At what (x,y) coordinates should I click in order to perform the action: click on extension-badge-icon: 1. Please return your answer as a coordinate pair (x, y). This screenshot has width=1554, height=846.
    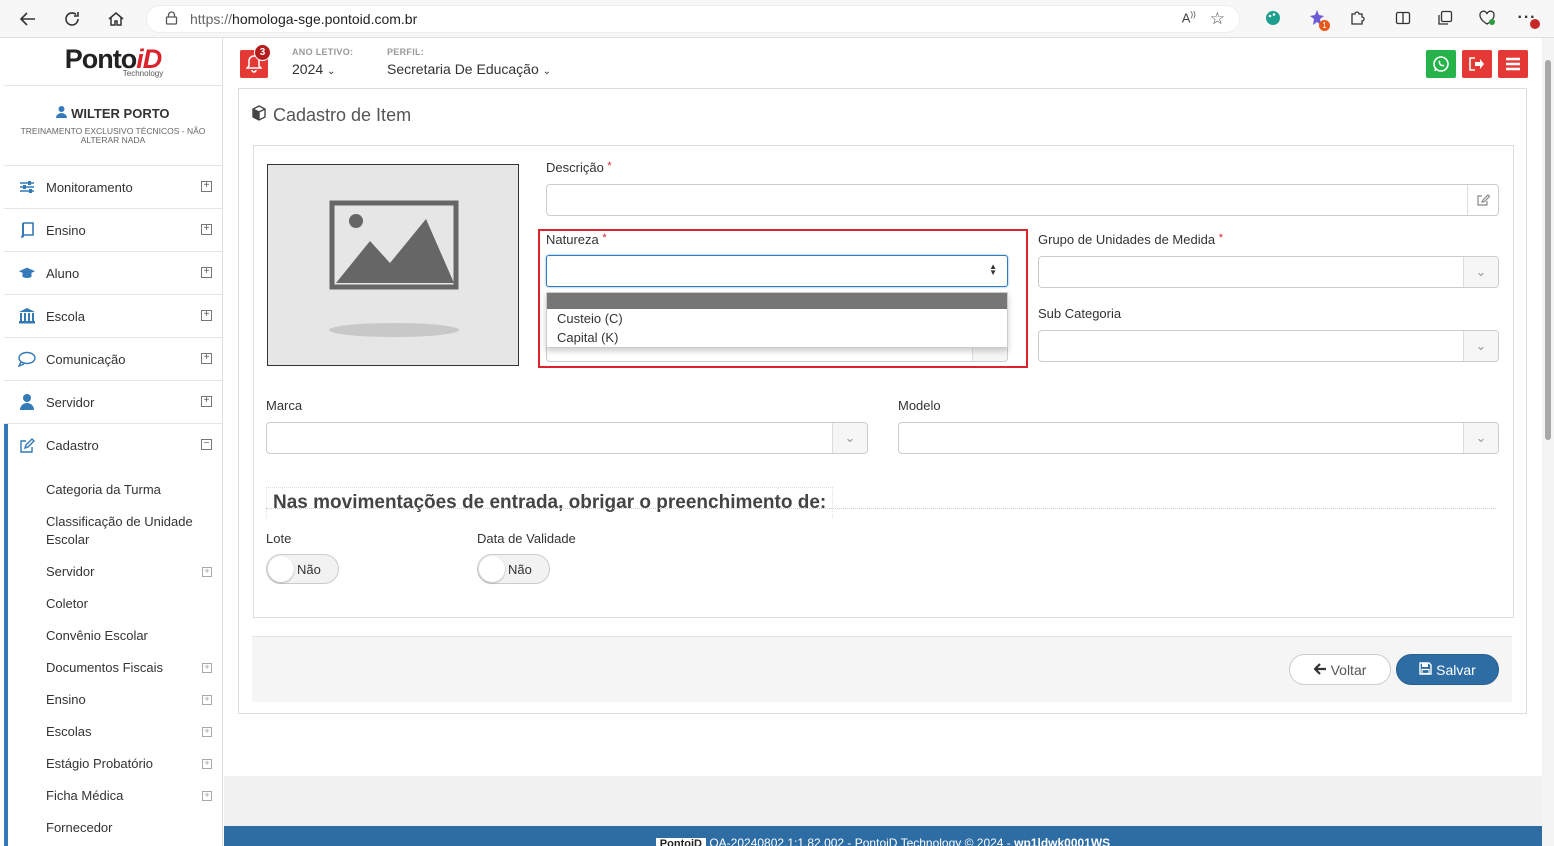
    Looking at the image, I should click on (1317, 18).